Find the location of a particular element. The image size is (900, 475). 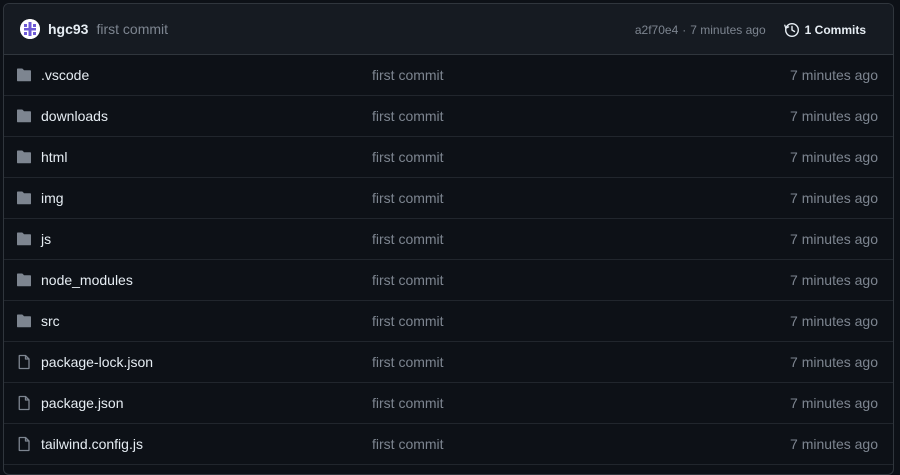

history-icon is located at coordinates (791, 29).